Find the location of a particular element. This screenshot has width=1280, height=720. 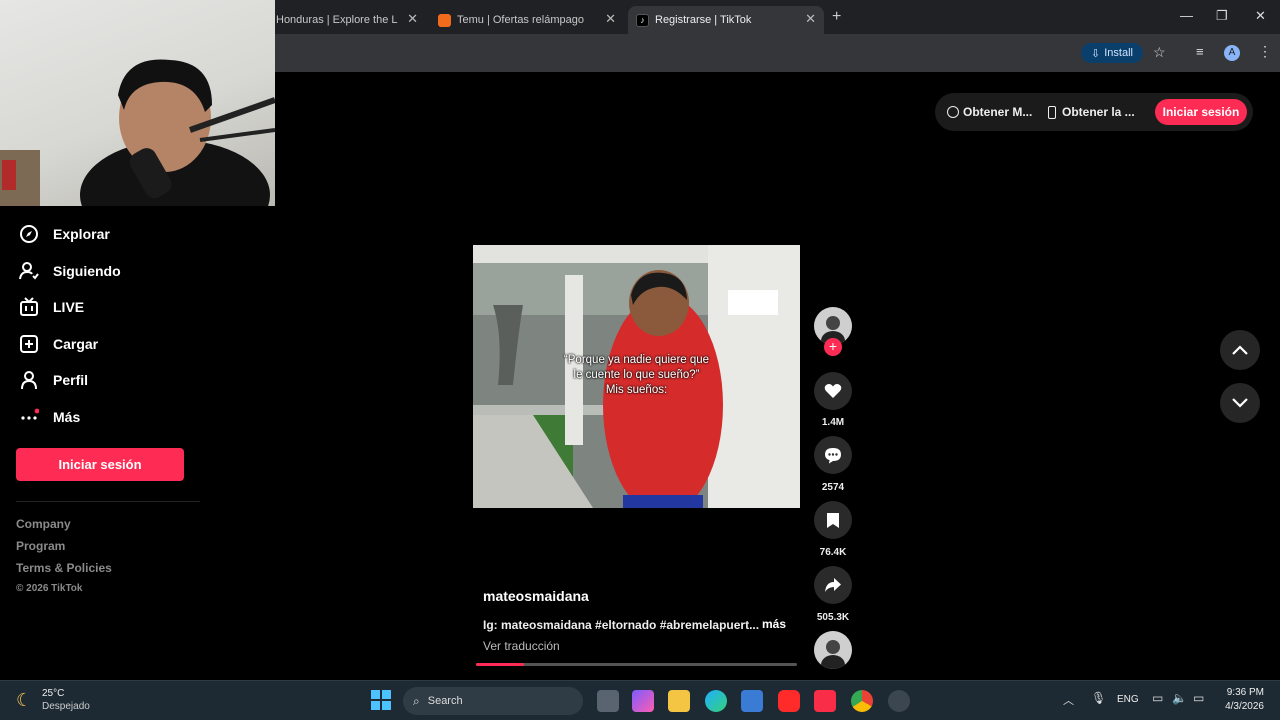

microphone-icon: 🎙 is located at coordinates (1098, 698).